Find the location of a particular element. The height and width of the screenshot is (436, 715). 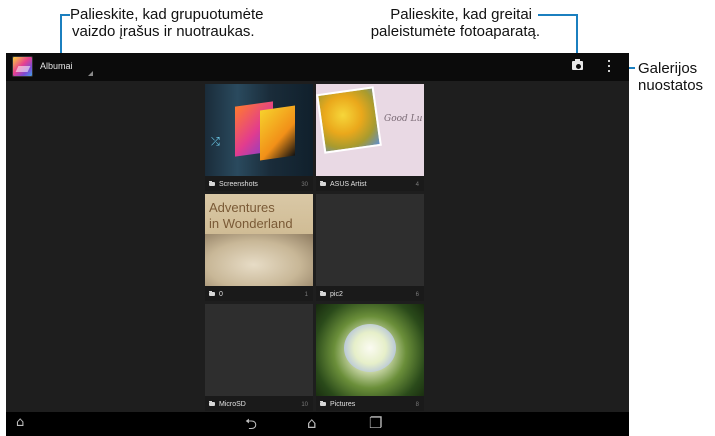

album-tile-screenshots: ⤮ Screenshots 30 is located at coordinates (259, 137).